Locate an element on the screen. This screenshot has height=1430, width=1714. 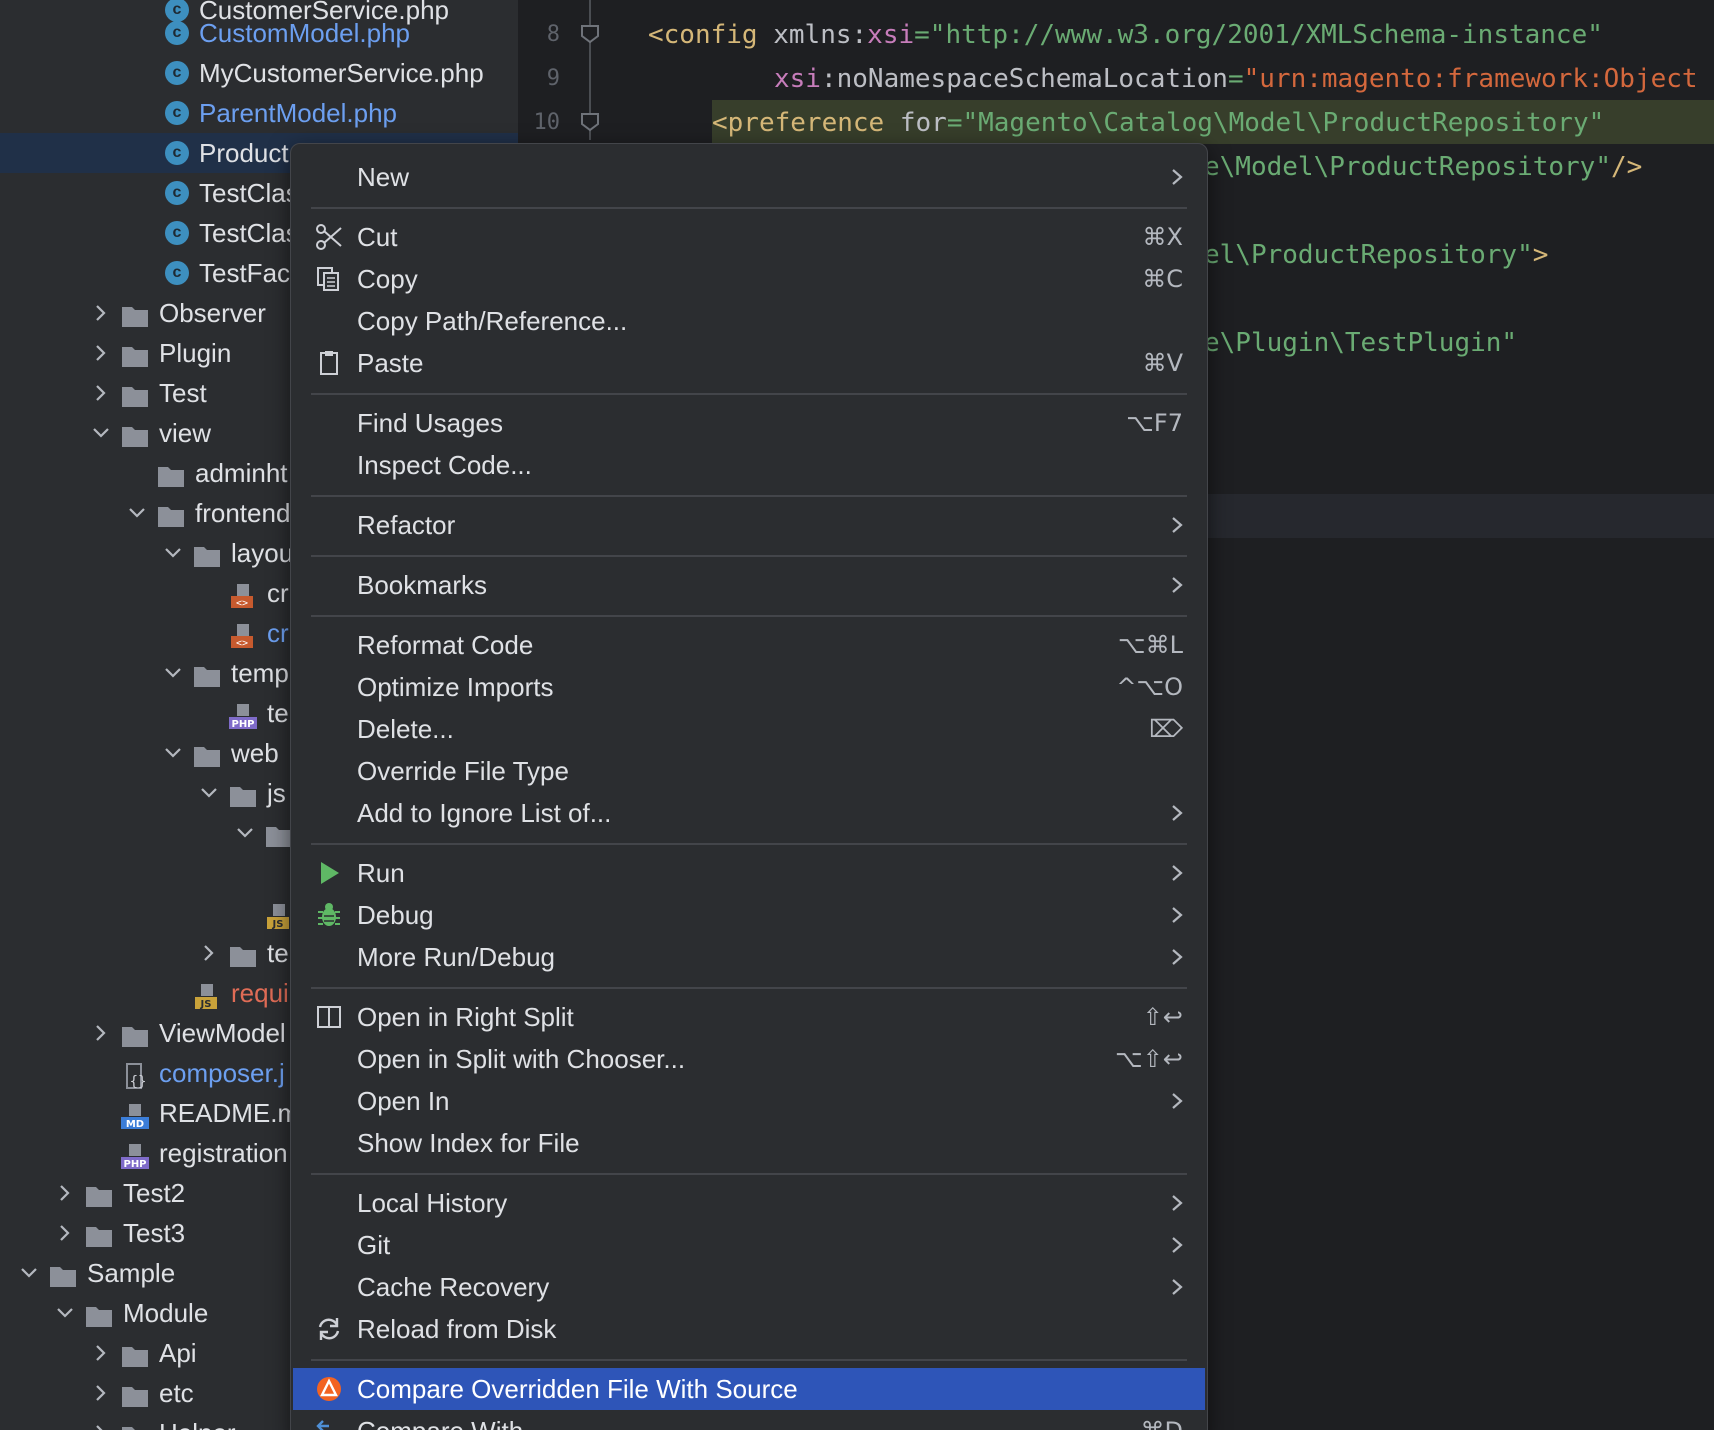
copy-icon is located at coordinates (328, 279).